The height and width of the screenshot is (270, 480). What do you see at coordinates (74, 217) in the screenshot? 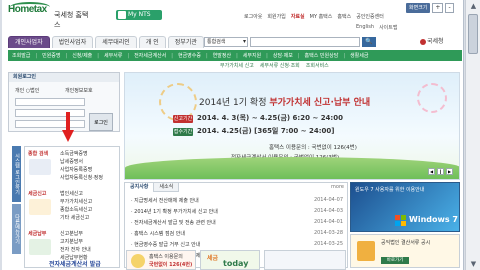
I see `menu-item: 기타 세금신고` at bounding box center [74, 217].